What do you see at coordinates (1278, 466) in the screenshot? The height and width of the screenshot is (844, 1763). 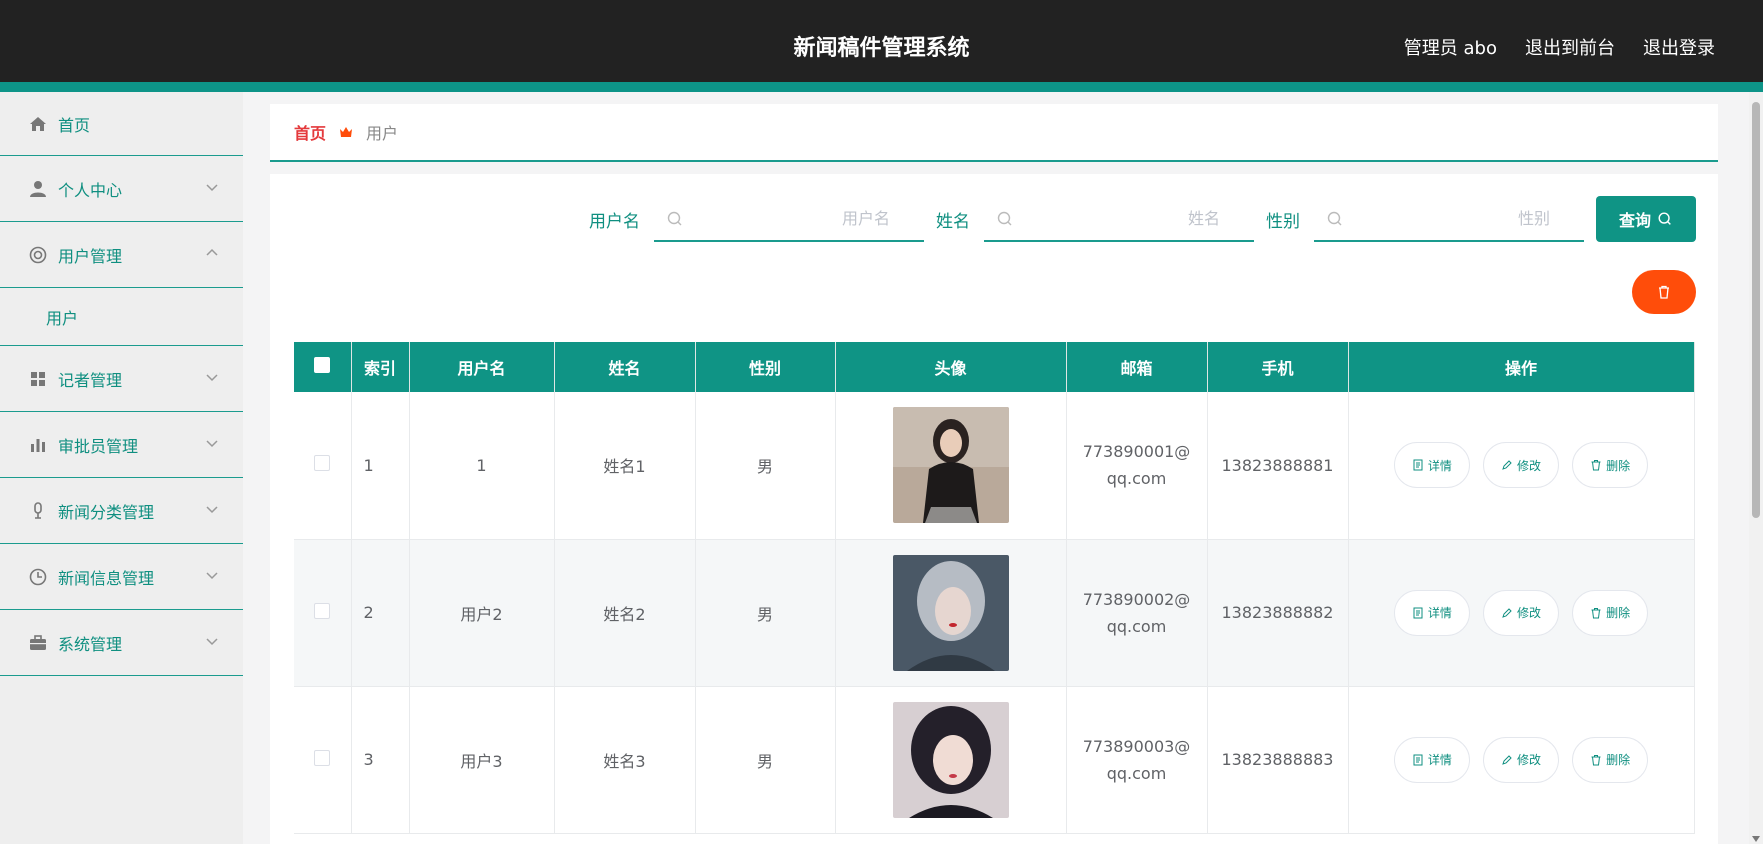 I see `phone-cell: 13823888881` at bounding box center [1278, 466].